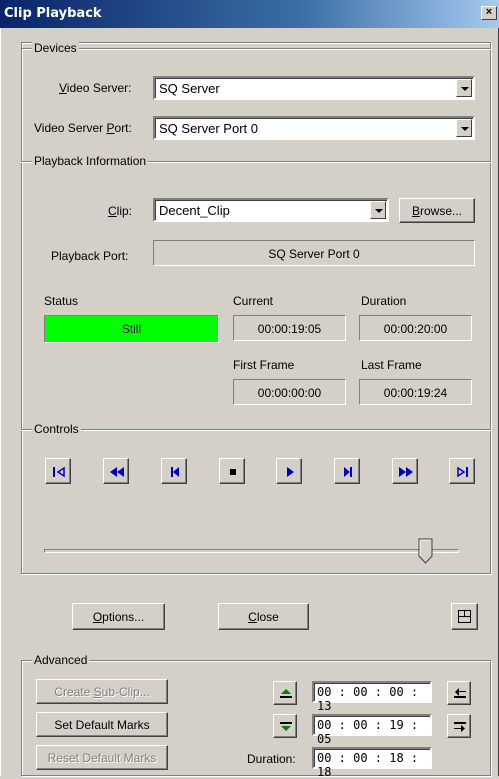  What do you see at coordinates (53, 13) in the screenshot?
I see `window-title: Clip Playback` at bounding box center [53, 13].